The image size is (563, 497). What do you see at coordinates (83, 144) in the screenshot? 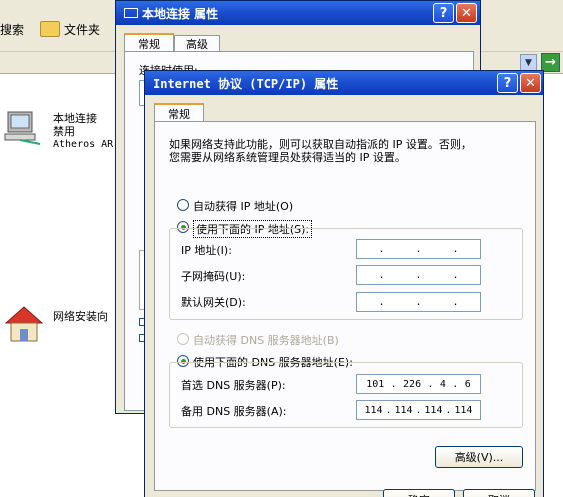
I see `connection-adapter: Atheros AR` at bounding box center [83, 144].